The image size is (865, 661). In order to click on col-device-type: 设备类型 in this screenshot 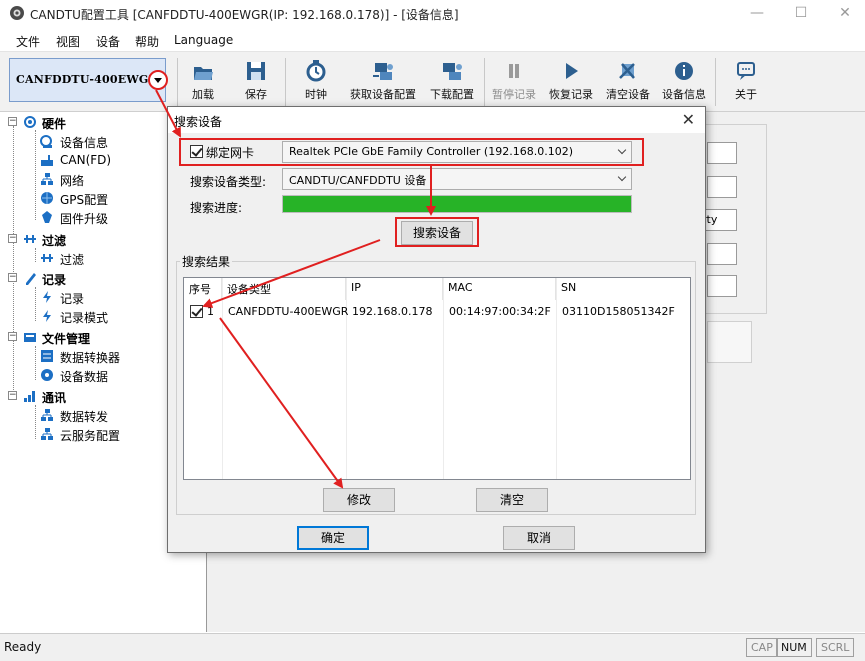, I will do `click(284, 289)`.